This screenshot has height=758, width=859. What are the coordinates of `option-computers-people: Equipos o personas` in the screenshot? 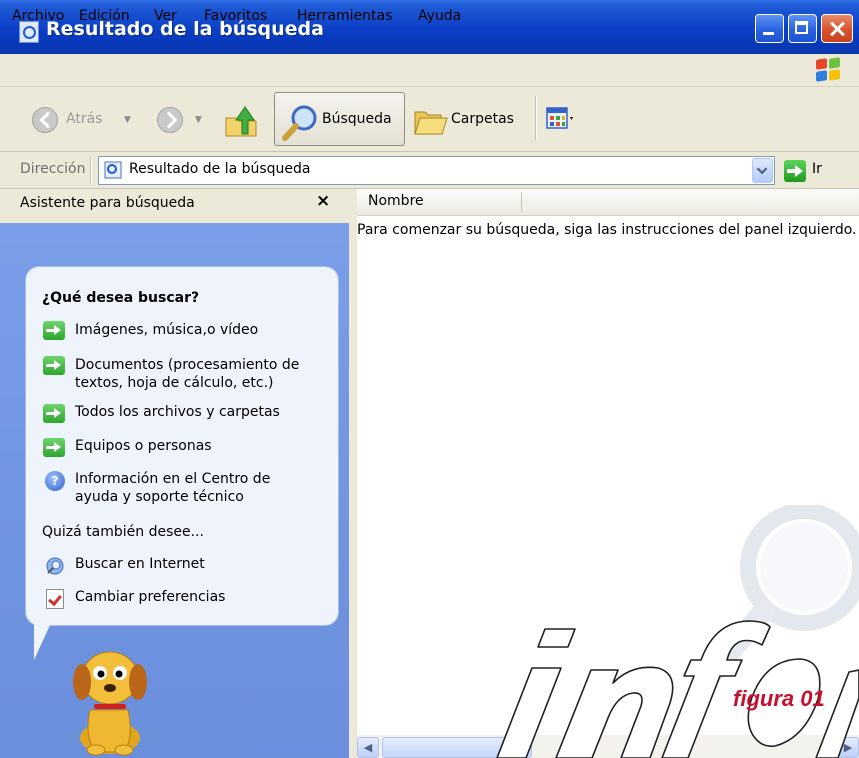 It's located at (143, 446).